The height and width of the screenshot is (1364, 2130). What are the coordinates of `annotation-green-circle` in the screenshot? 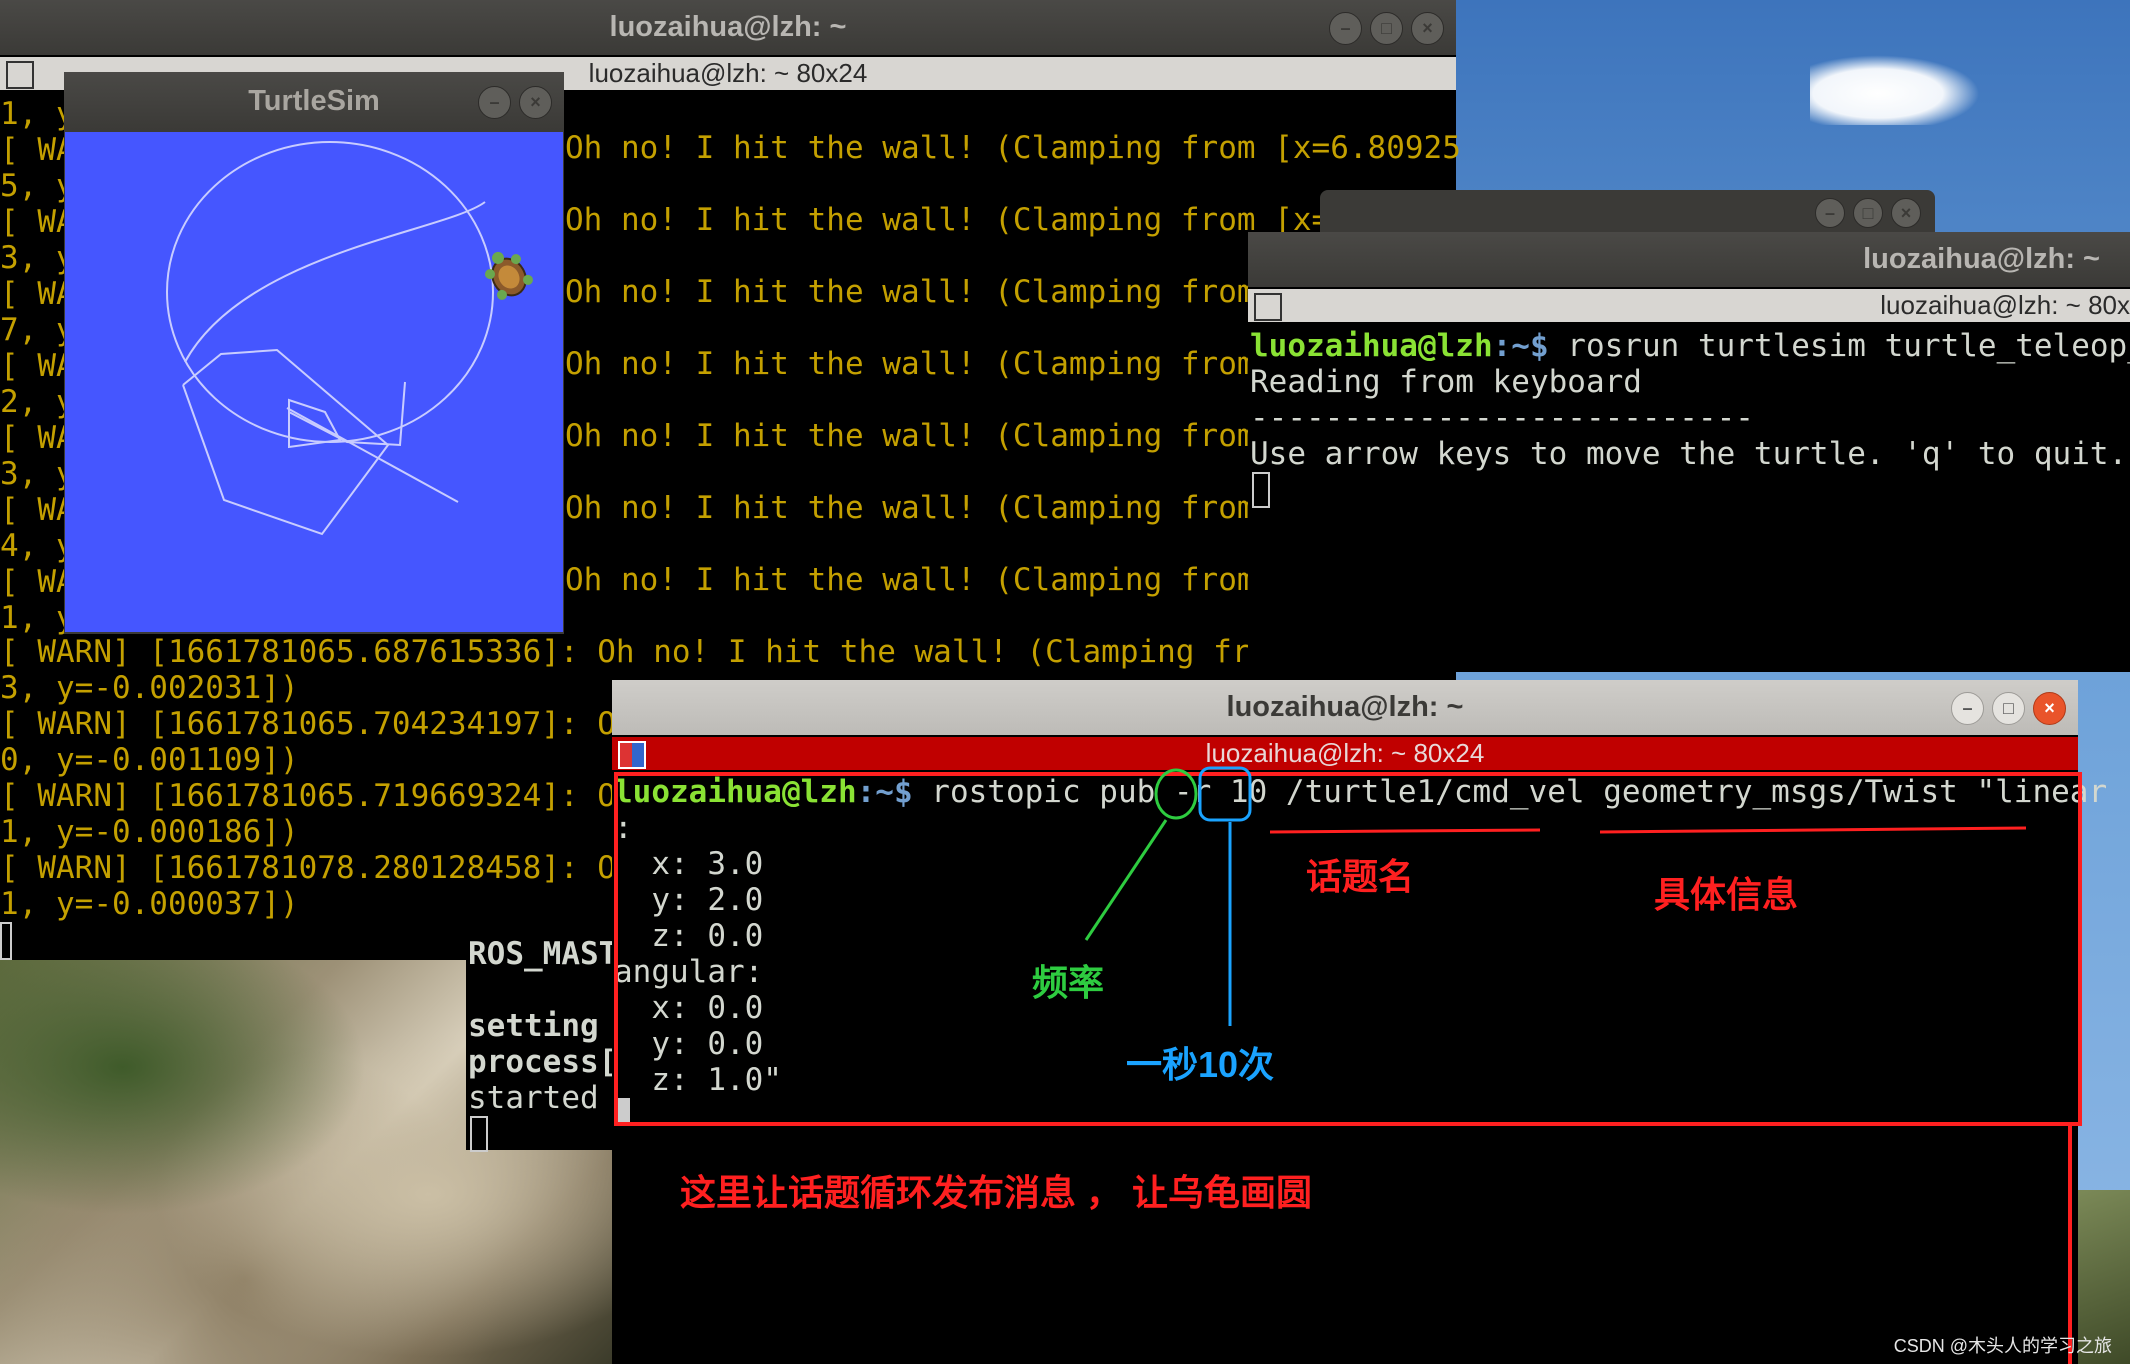 It's located at (1176, 794).